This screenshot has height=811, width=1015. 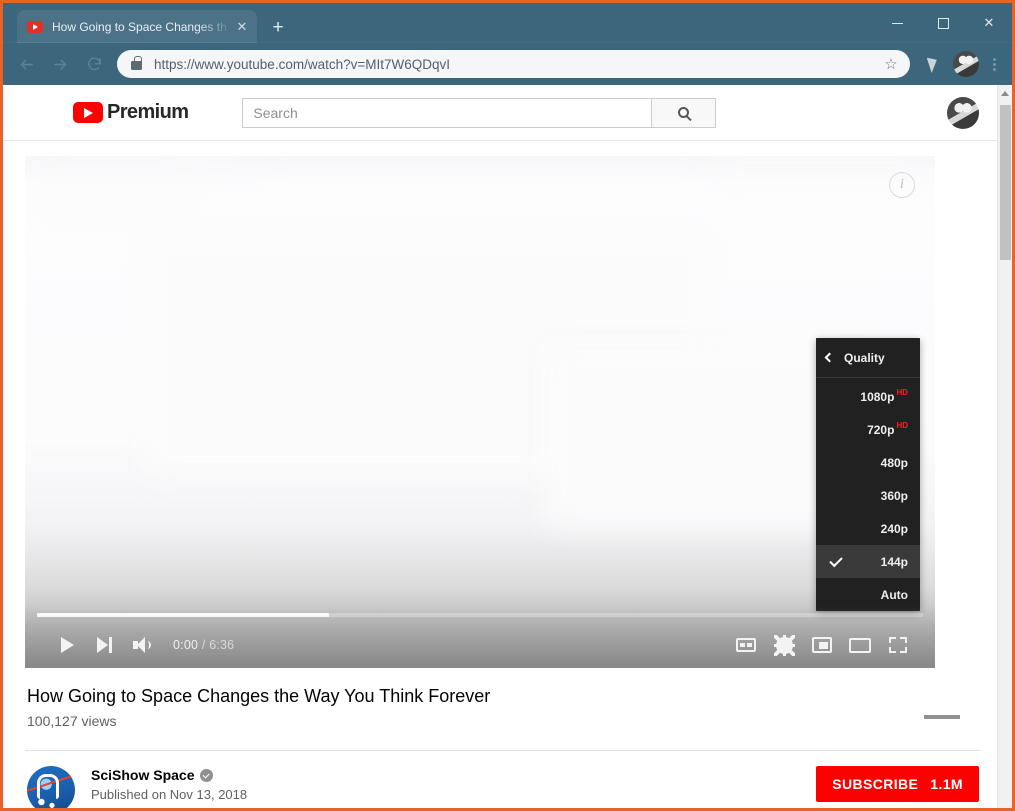 I want to click on verified-badge-icon, so click(x=207, y=775).